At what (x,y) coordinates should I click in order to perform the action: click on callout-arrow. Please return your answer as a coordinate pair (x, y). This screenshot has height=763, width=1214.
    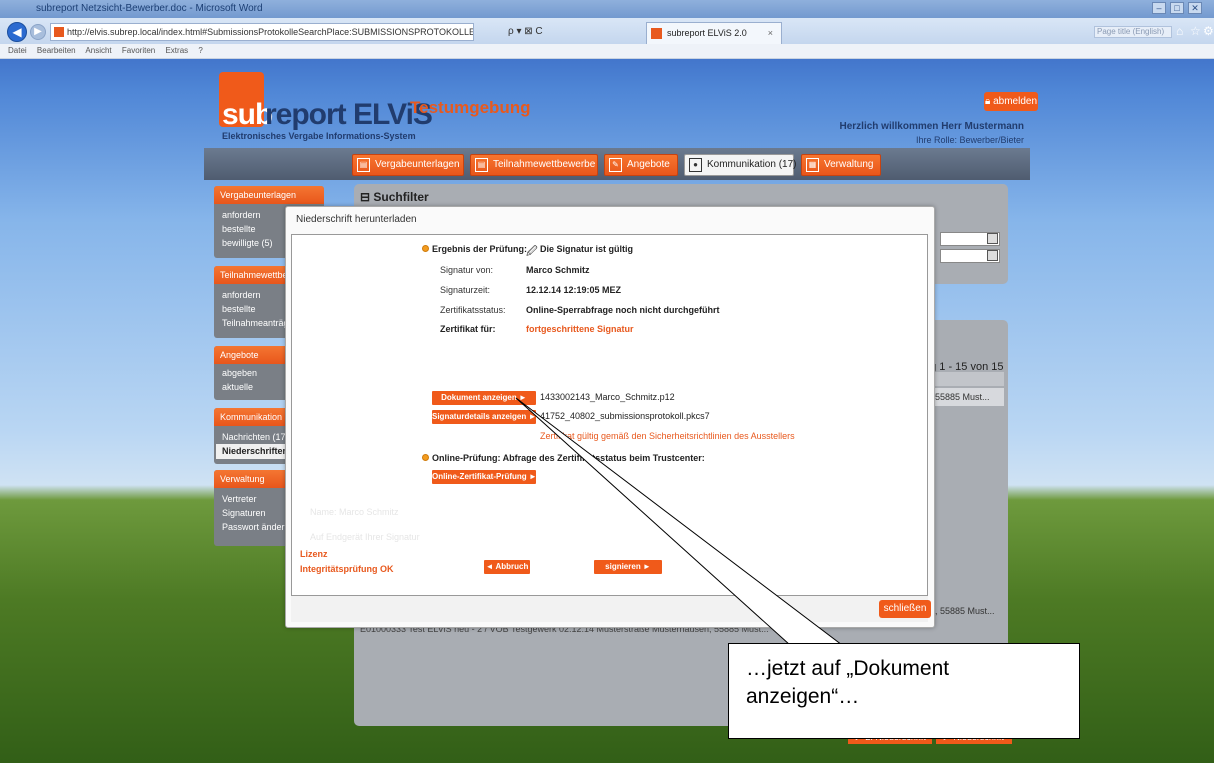
    Looking at the image, I should click on (679, 521).